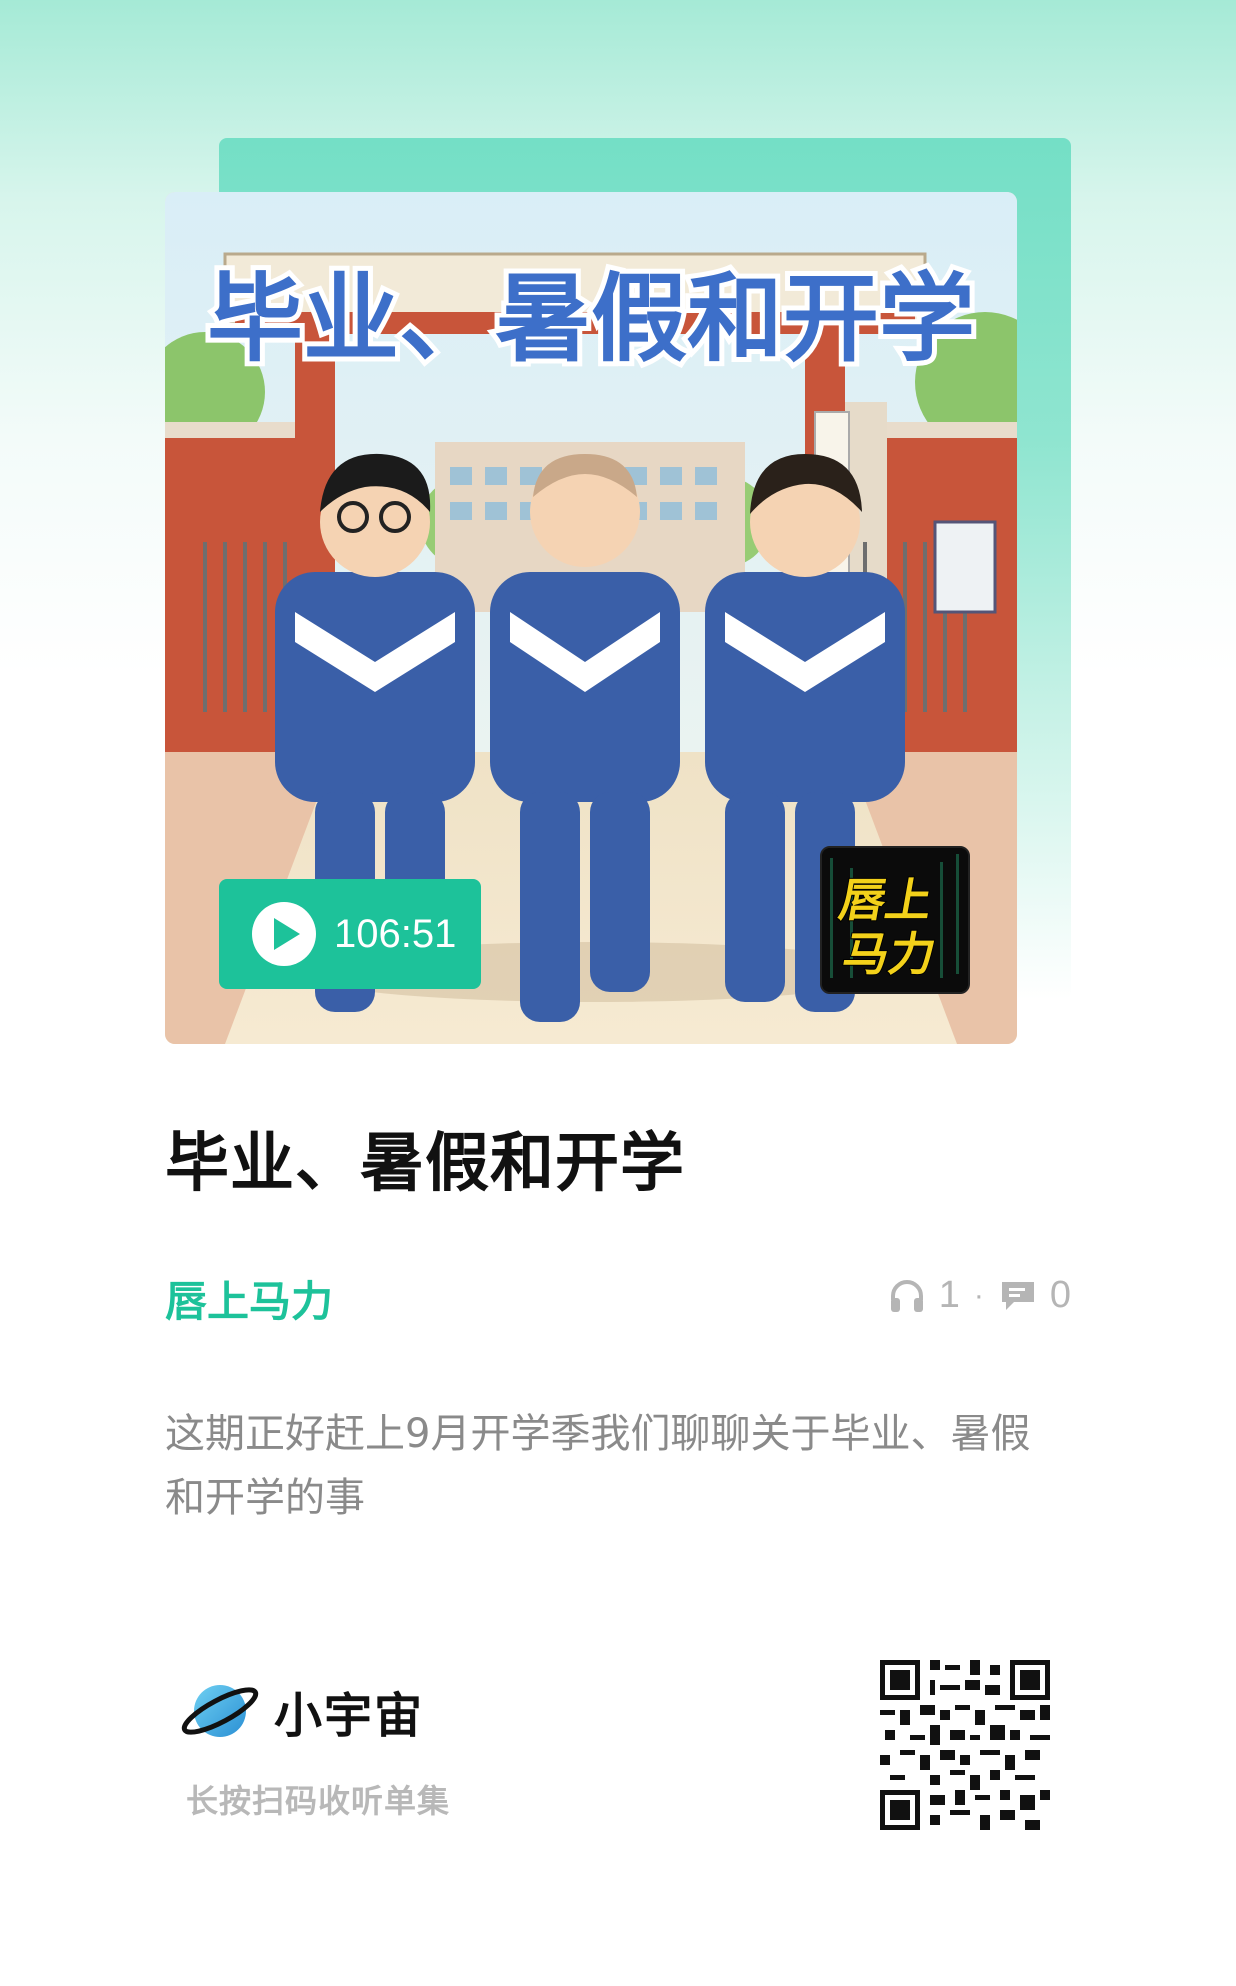 Image resolution: width=1236 pixels, height=1986 pixels. Describe the element at coordinates (220, 1711) in the screenshot. I see `planet-logo-icon` at that location.